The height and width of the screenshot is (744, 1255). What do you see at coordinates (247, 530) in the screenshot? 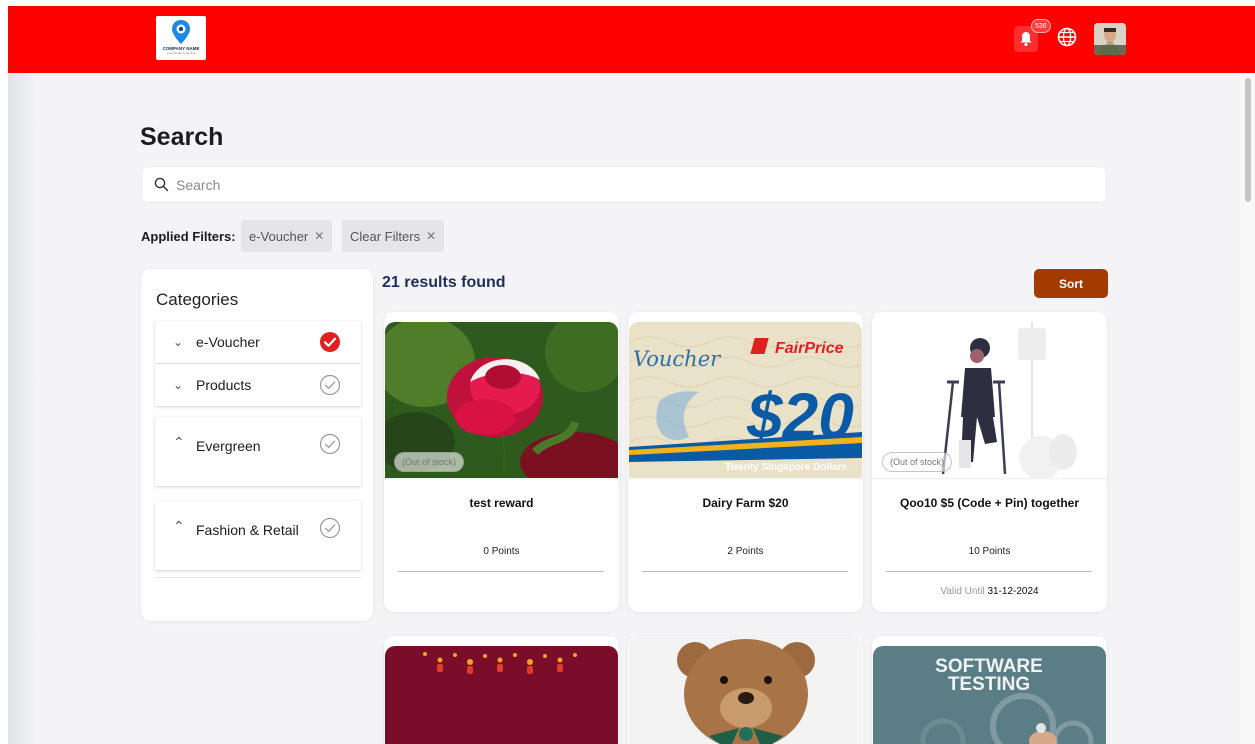
I see `category-label: Fashion & Retail` at bounding box center [247, 530].